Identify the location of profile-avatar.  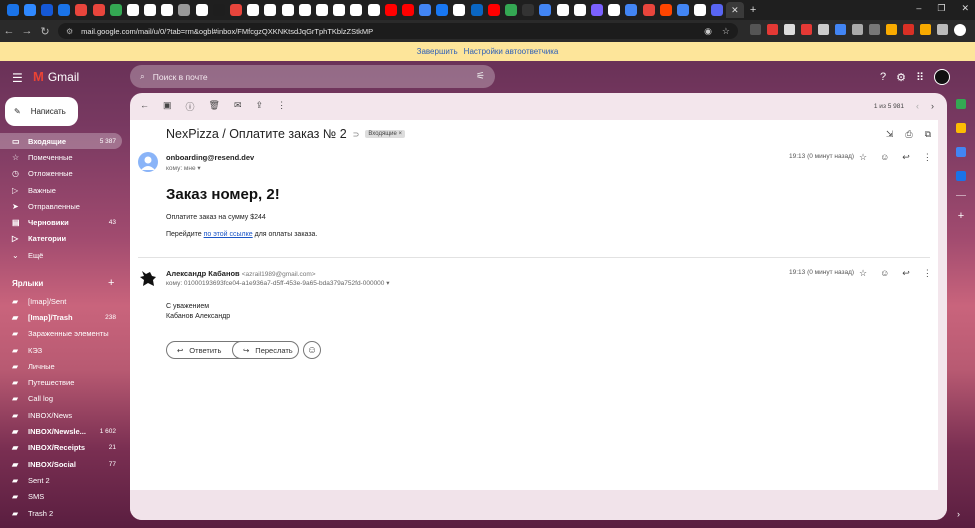
(960, 30).